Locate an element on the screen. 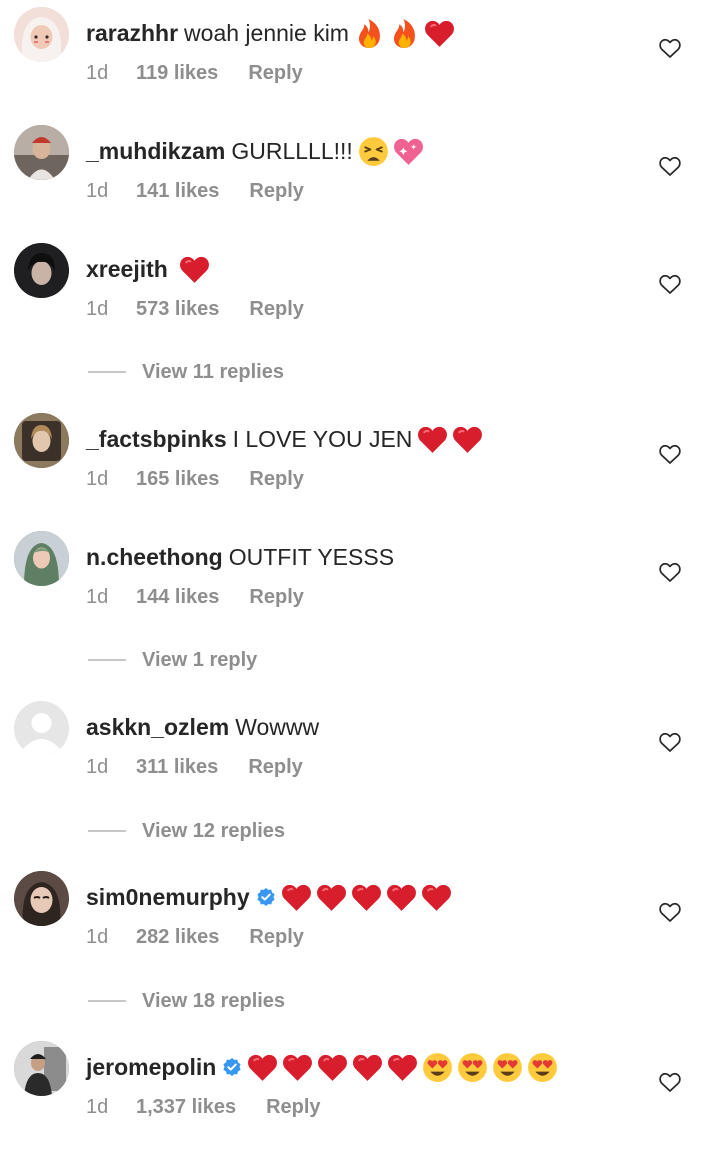  comment-line: xreejith is located at coordinates (148, 269).